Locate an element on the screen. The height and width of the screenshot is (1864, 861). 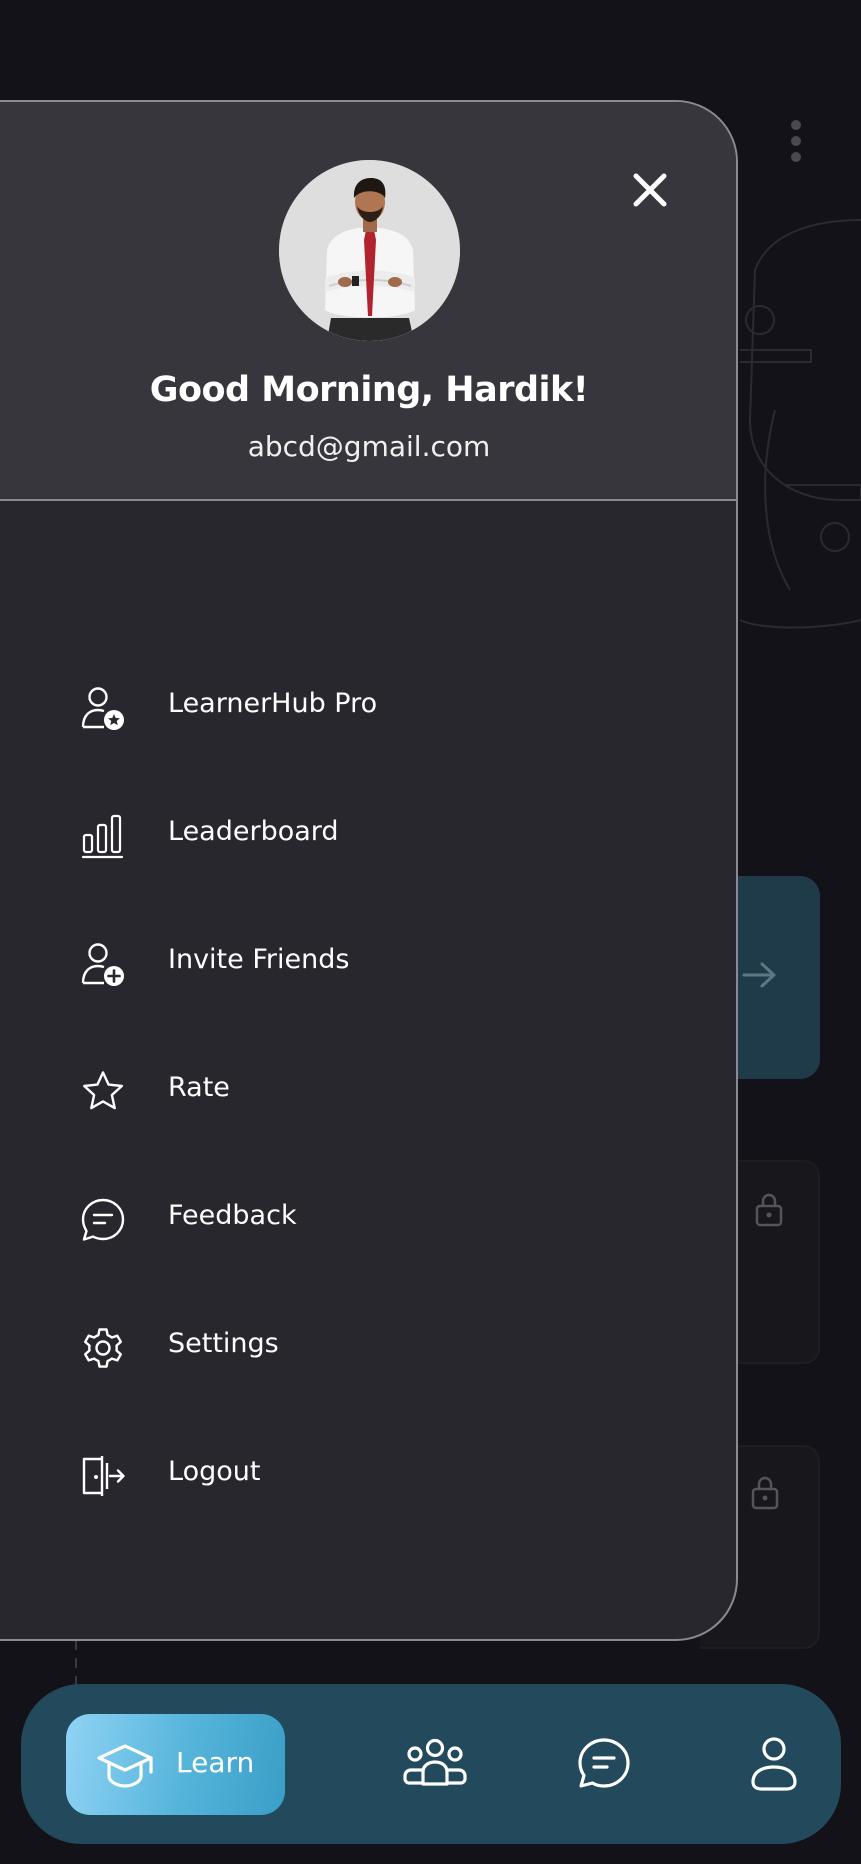
path-connector is located at coordinates (76, 1665).